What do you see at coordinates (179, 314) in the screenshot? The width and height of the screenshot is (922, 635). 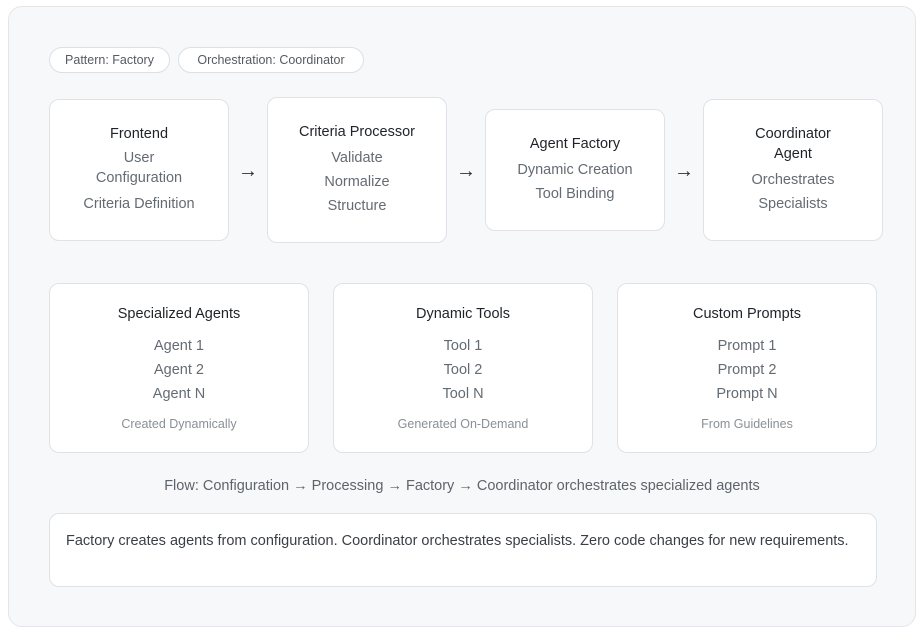 I see `specialized-agents-title: Specialized Agents` at bounding box center [179, 314].